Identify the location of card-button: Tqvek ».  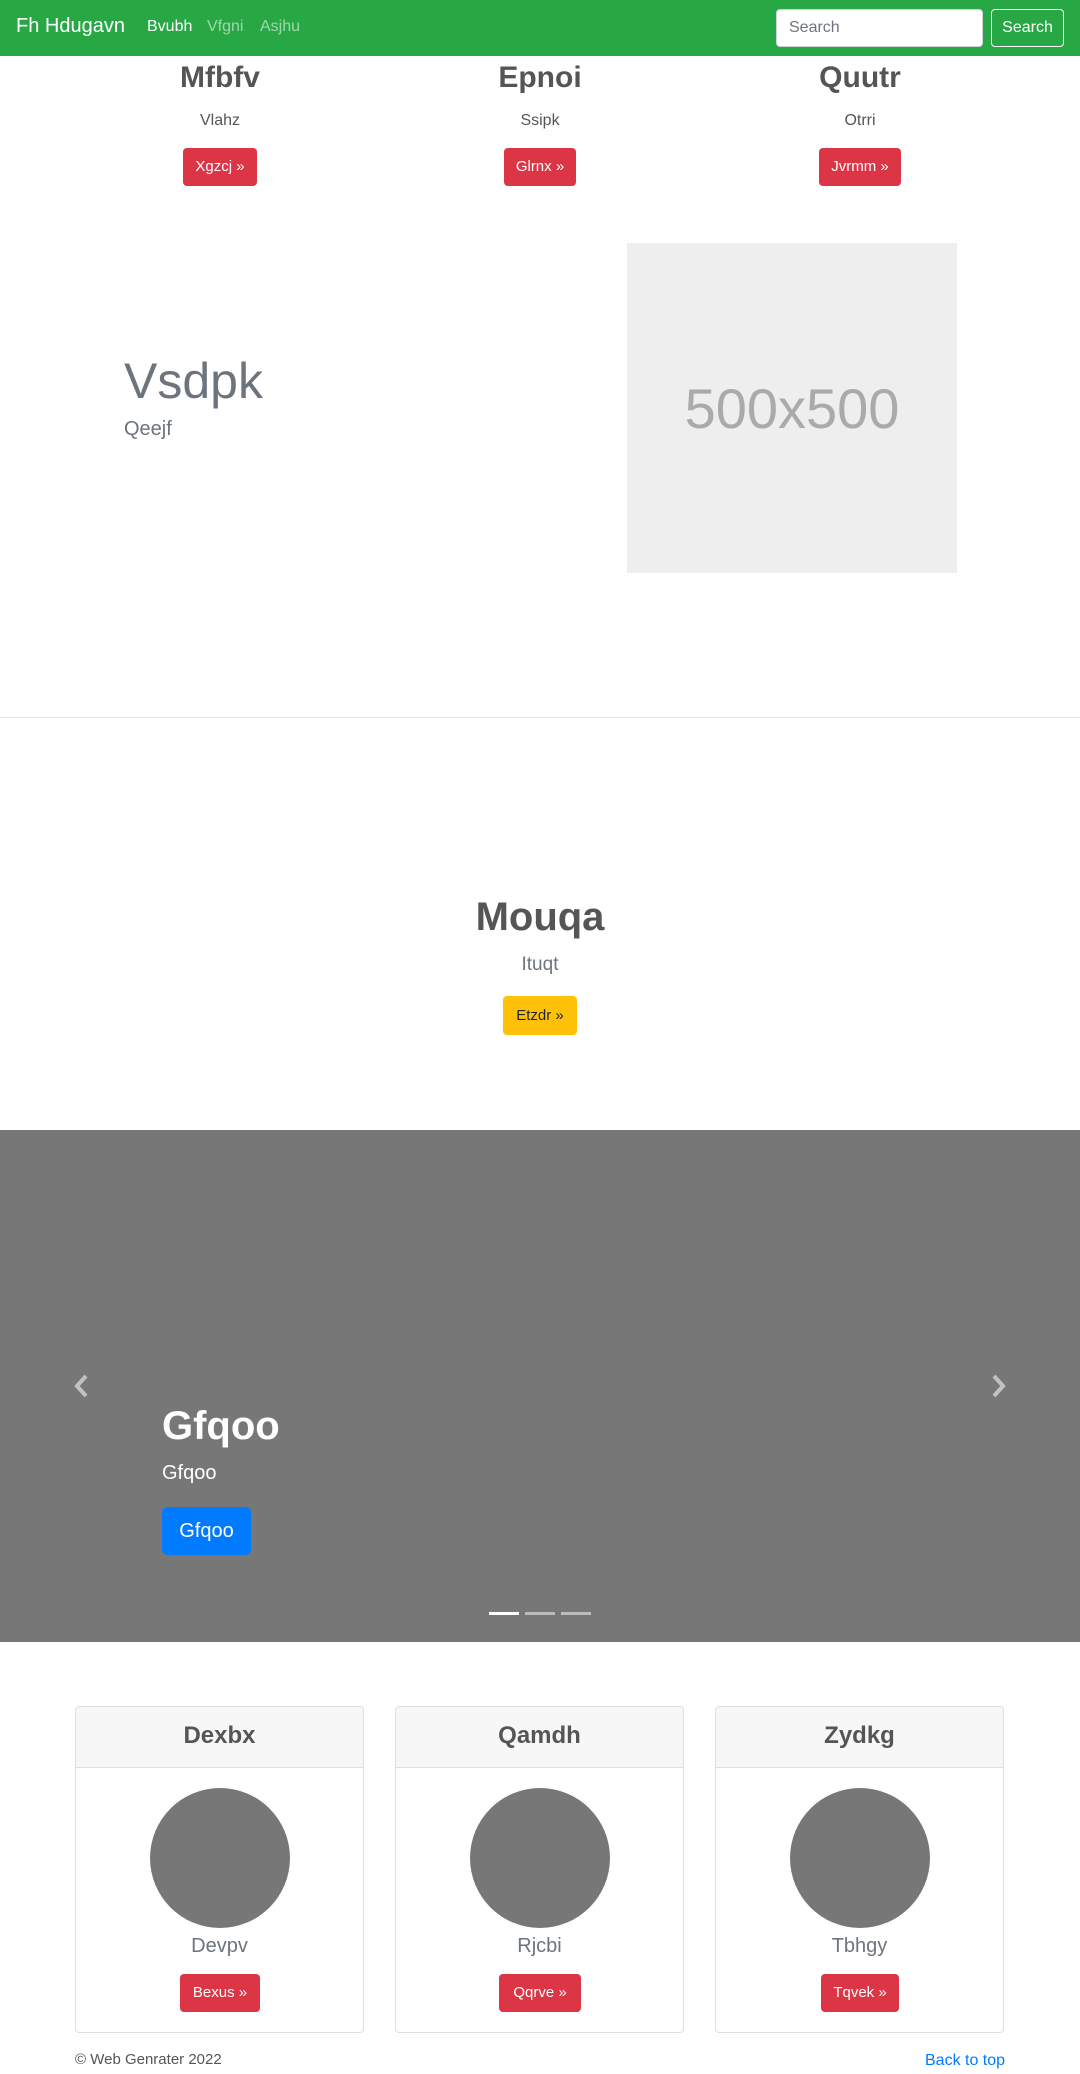
(860, 1993).